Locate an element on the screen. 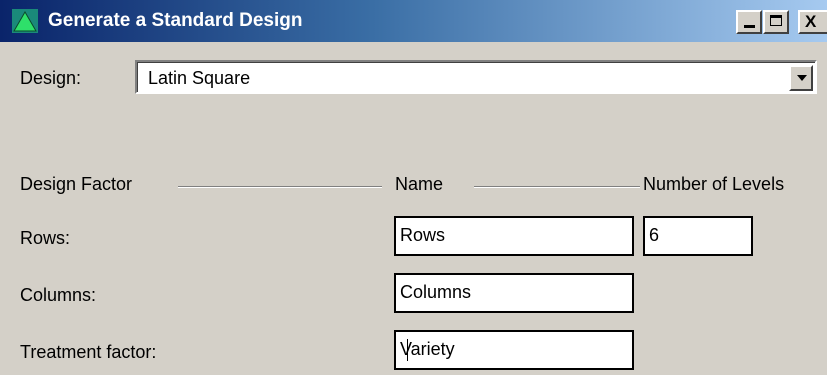  rows-levels-field: 6 is located at coordinates (698, 236).